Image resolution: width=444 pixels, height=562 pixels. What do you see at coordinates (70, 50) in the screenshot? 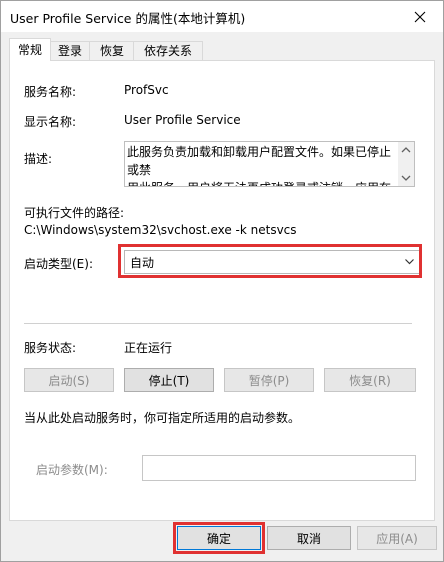
I see `tab-logon: 登录` at bounding box center [70, 50].